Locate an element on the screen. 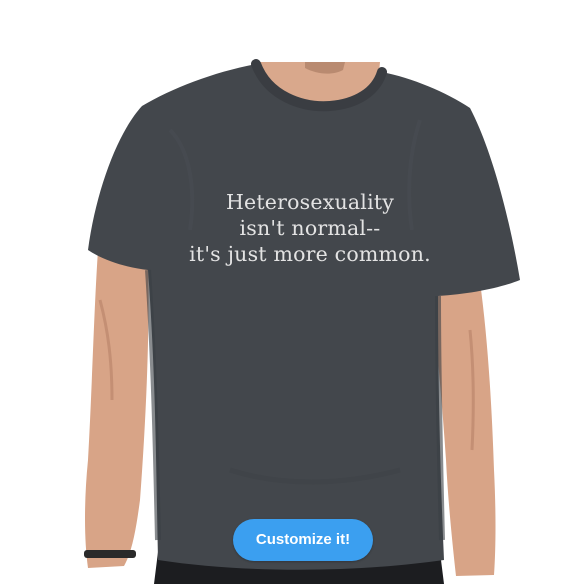 The height and width of the screenshot is (584, 584). print-line-3: it's just more common. is located at coordinates (310, 254).